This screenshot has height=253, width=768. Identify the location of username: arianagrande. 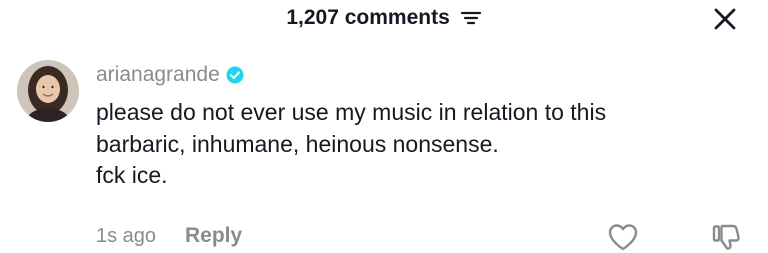
(158, 75).